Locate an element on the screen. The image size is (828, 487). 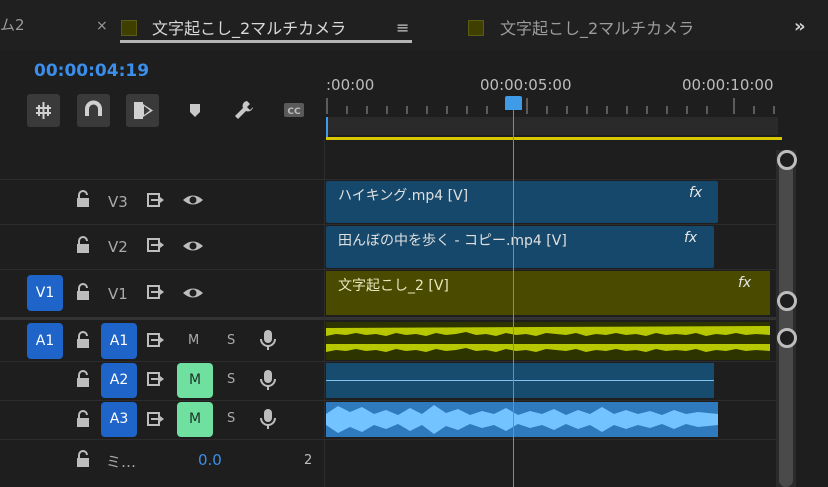
clip-name: ハイキング.mp4 [V] is located at coordinates (403, 196).